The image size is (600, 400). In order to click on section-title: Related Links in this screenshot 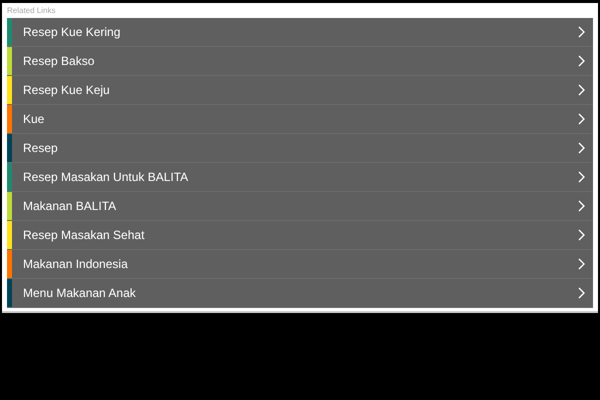, I will do `click(31, 11)`.